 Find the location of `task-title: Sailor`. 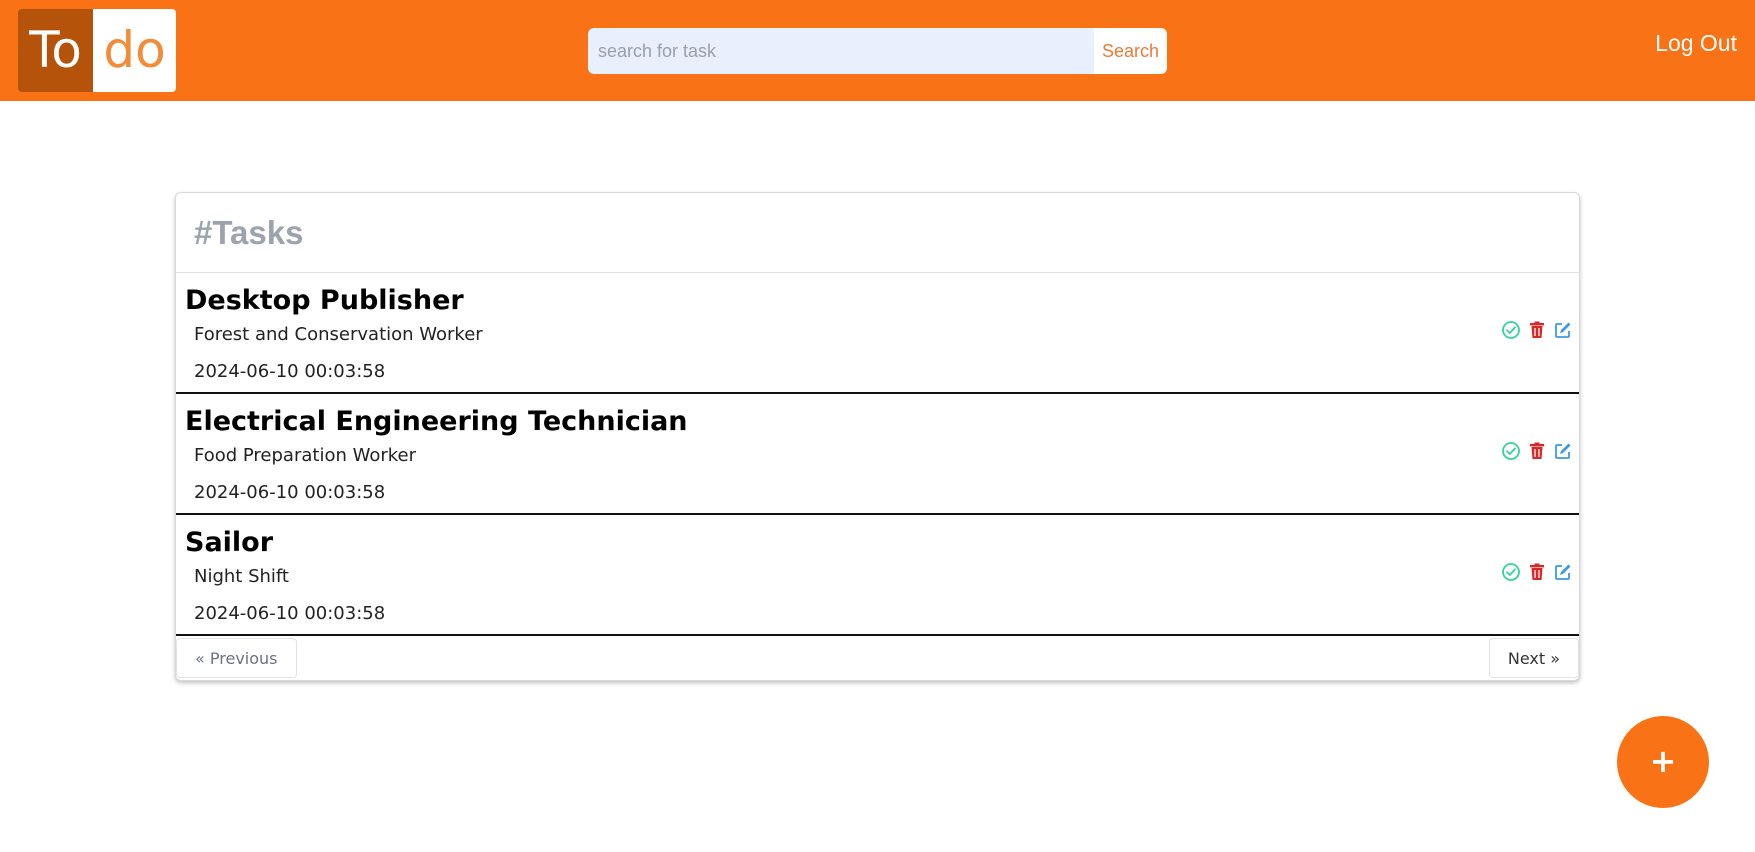

task-title: Sailor is located at coordinates (229, 542).